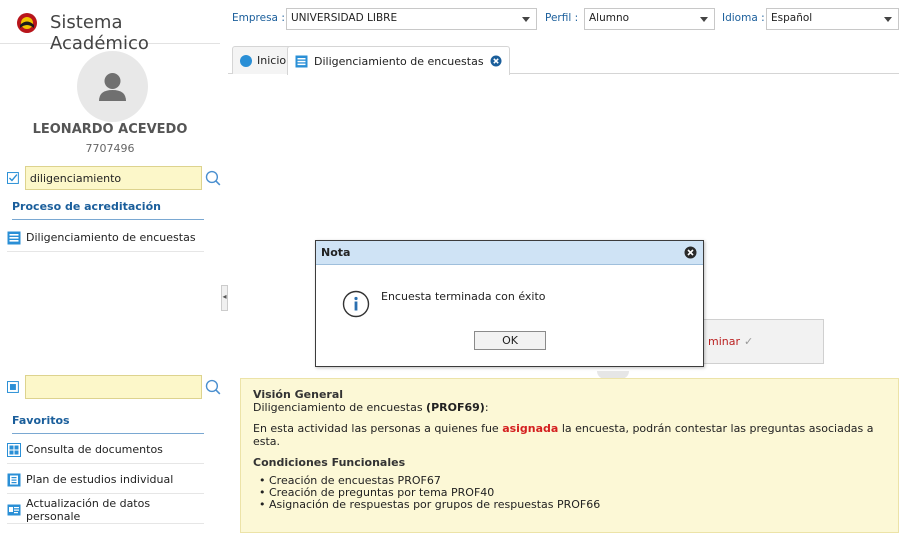  What do you see at coordinates (609, 18) in the screenshot?
I see `perfil-value: Alumno` at bounding box center [609, 18].